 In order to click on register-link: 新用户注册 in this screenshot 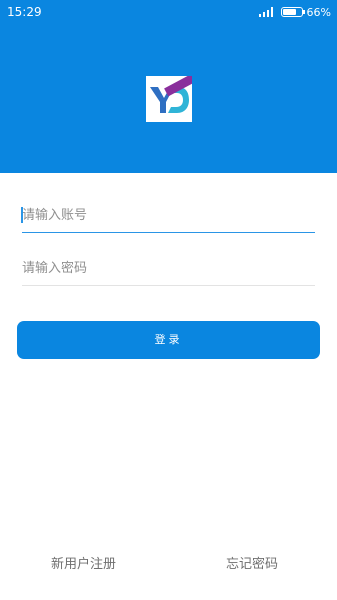, I will do `click(83, 562)`.